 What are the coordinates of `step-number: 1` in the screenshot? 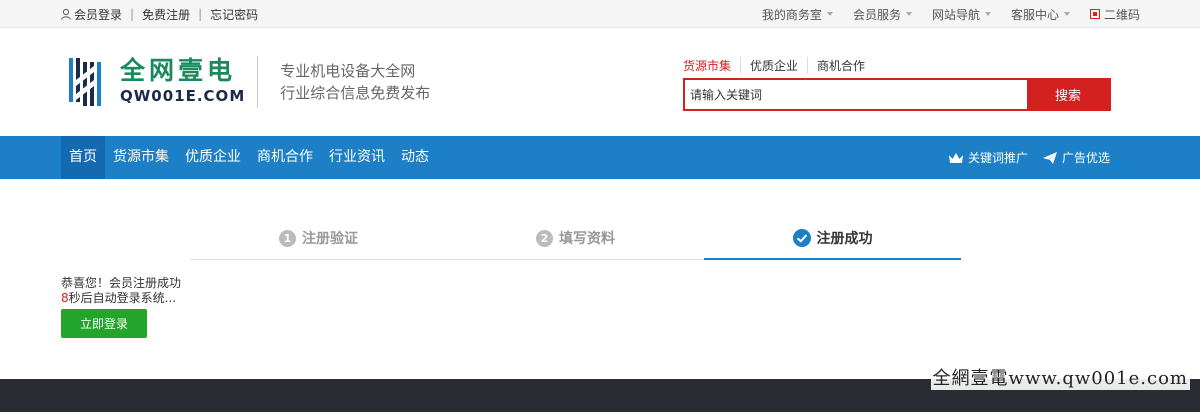 It's located at (287, 238).